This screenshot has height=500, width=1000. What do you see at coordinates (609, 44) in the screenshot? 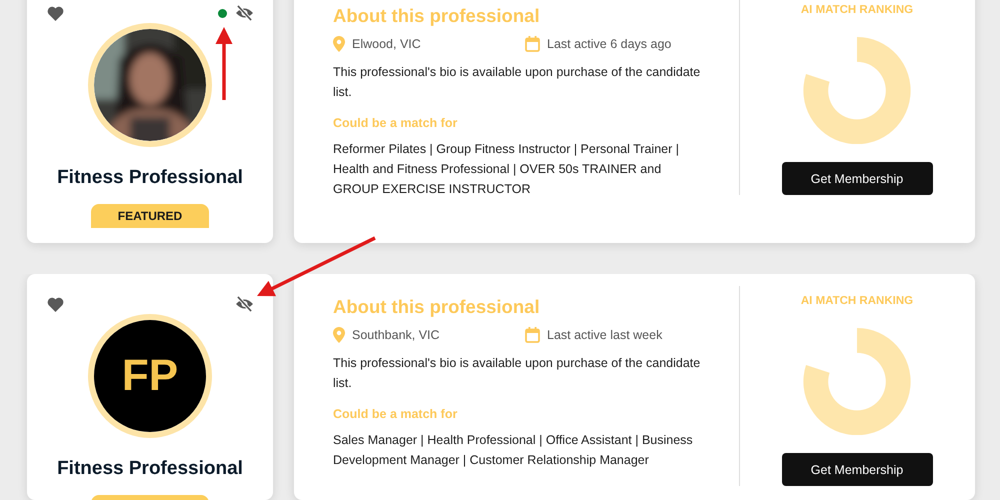
I see `last-active-text: Last active 6 days ago` at bounding box center [609, 44].